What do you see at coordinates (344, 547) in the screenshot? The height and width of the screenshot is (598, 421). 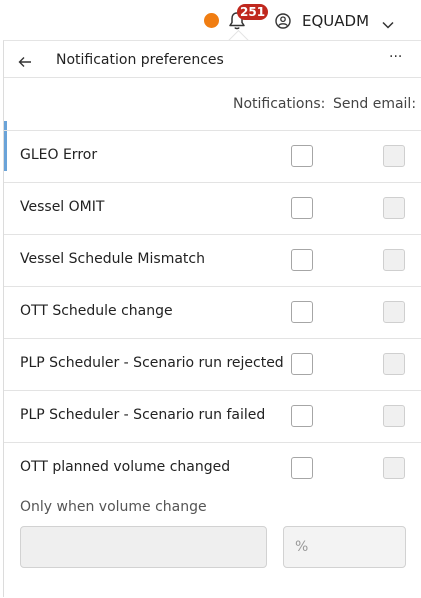 I see `percent-input: %` at bounding box center [344, 547].